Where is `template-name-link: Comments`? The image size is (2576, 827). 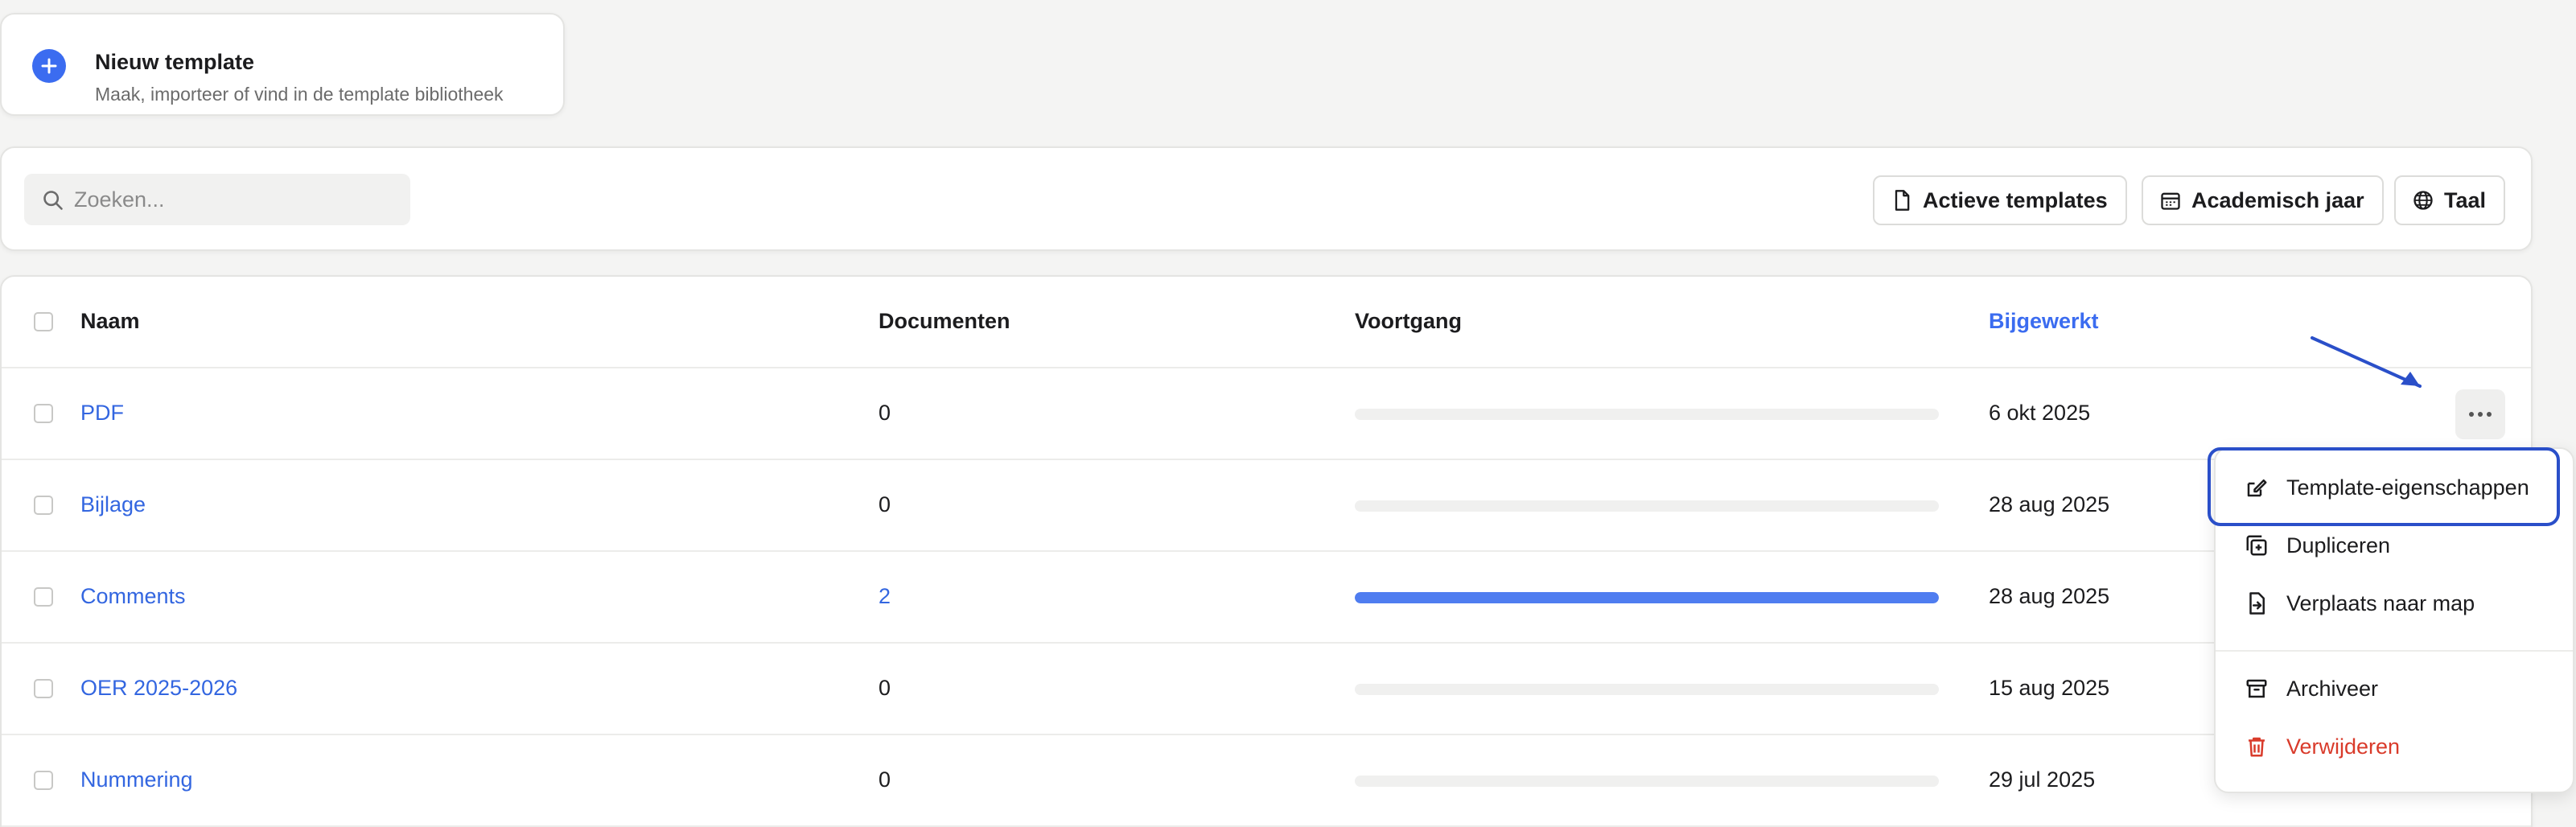
template-name-link: Comments is located at coordinates (133, 596).